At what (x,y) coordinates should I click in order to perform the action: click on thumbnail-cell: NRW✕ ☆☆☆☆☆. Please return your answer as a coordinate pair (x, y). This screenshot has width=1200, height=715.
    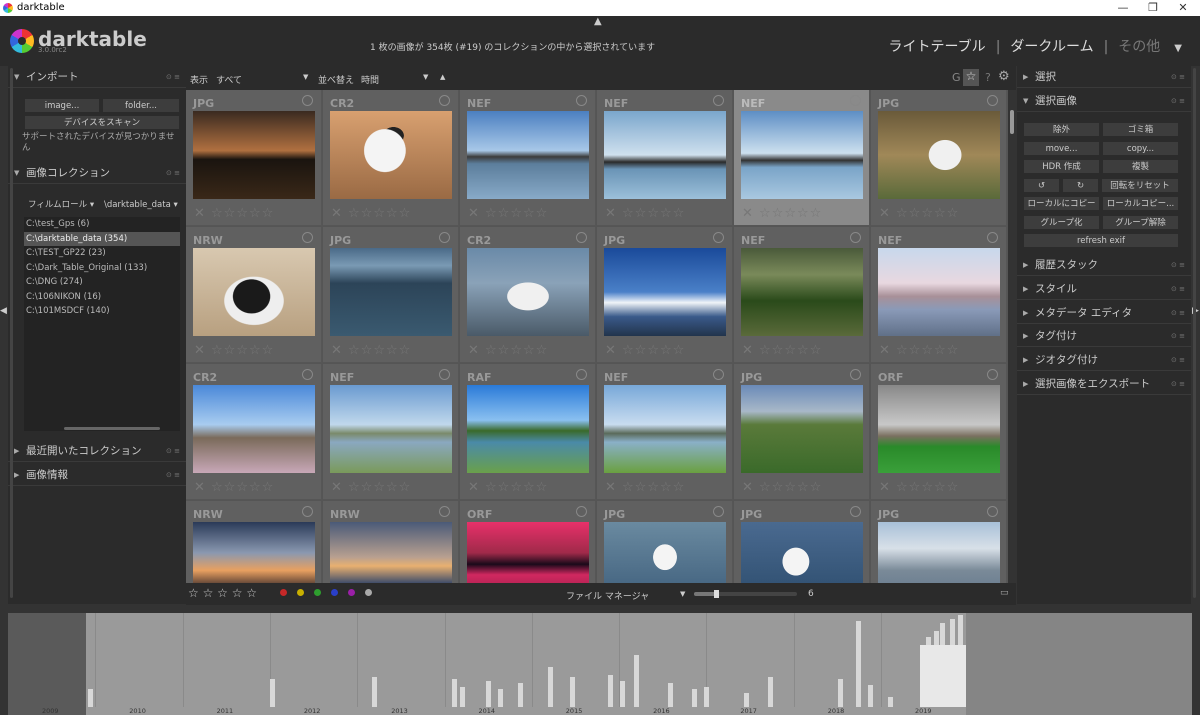
    Looking at the image, I should click on (391, 542).